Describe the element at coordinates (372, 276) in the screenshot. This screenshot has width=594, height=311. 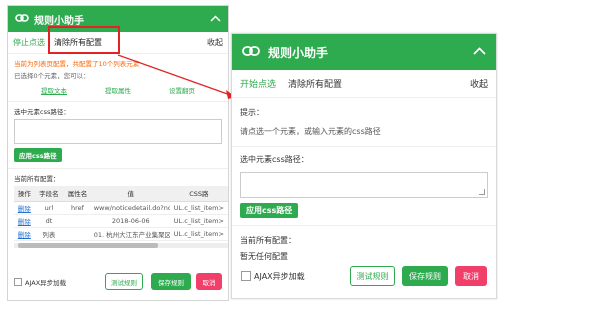
I see `test-rule-button: 测试规则` at that location.